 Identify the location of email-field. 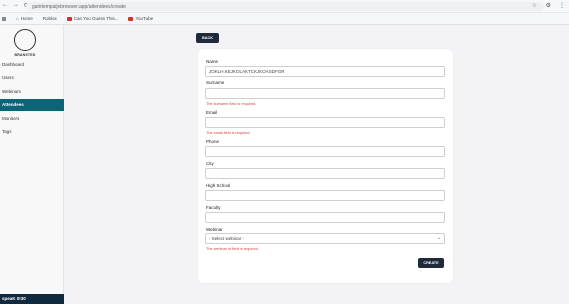
(325, 122).